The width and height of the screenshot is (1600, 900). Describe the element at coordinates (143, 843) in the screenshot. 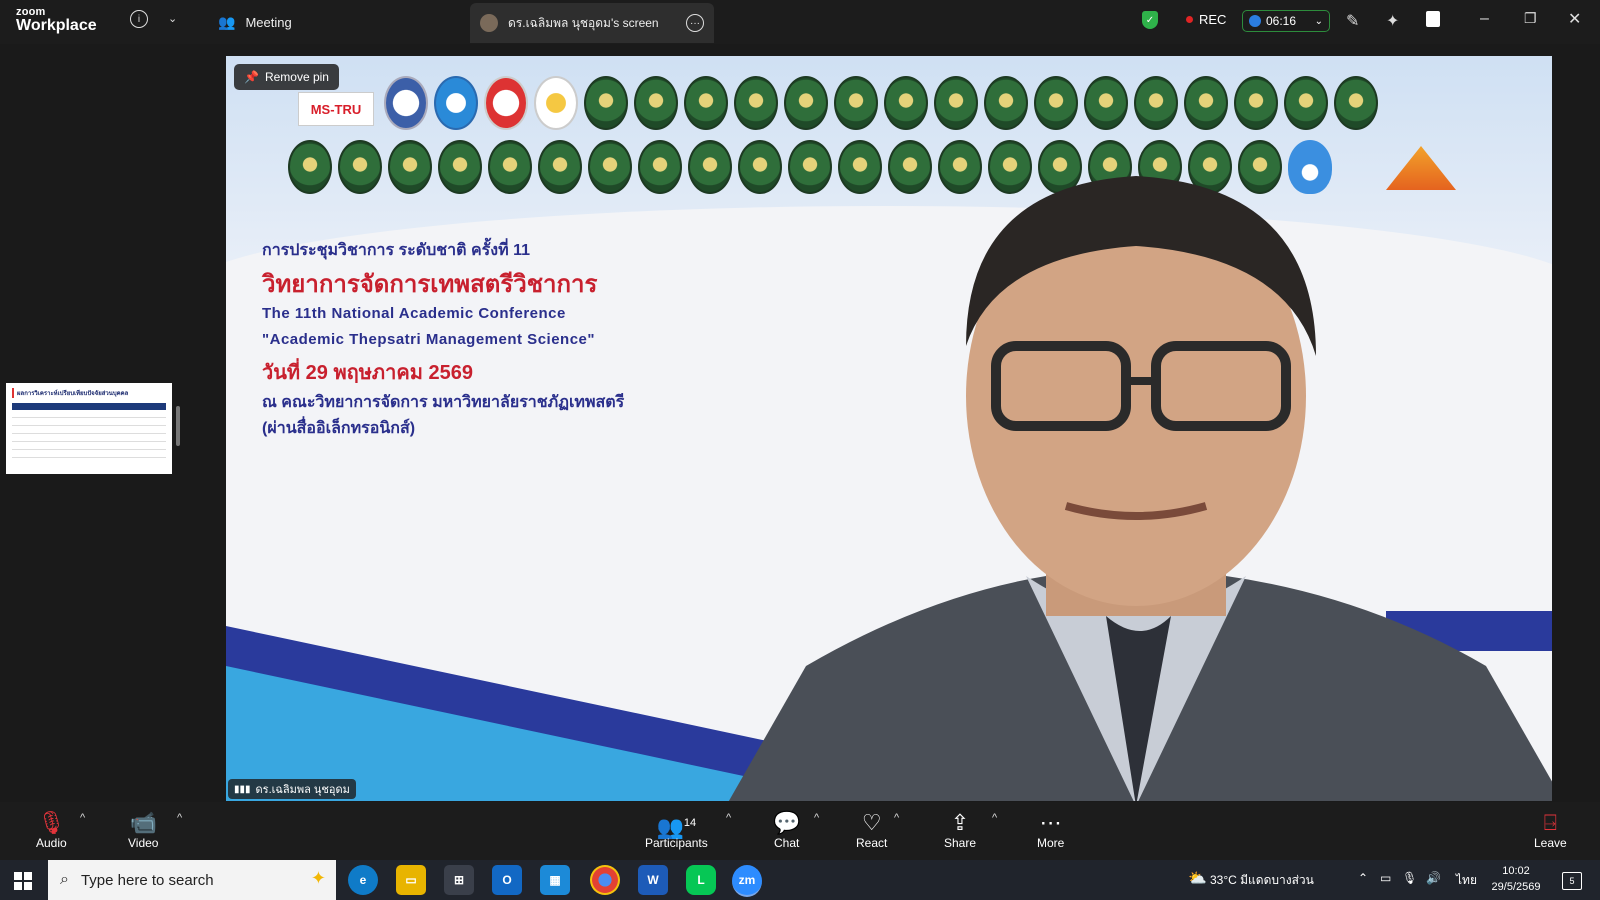

I see `video-label: Video` at that location.